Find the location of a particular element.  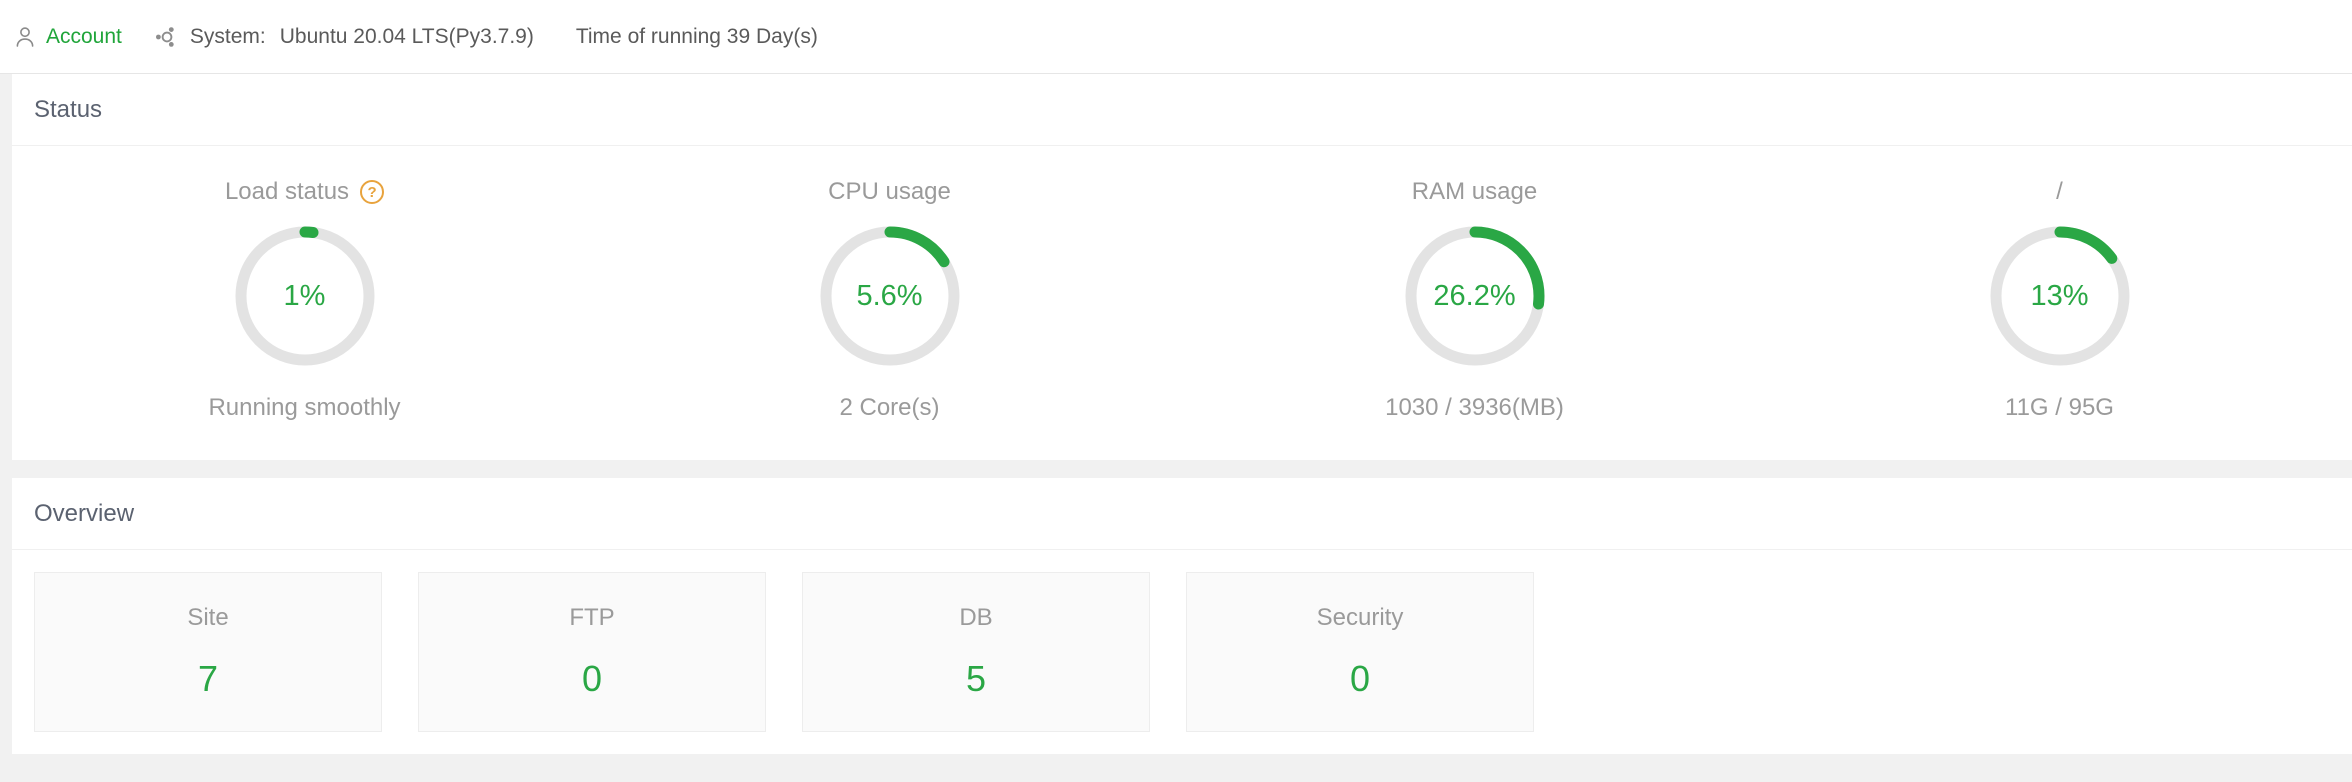

donut-gauge: 5.6% is located at coordinates (890, 296).